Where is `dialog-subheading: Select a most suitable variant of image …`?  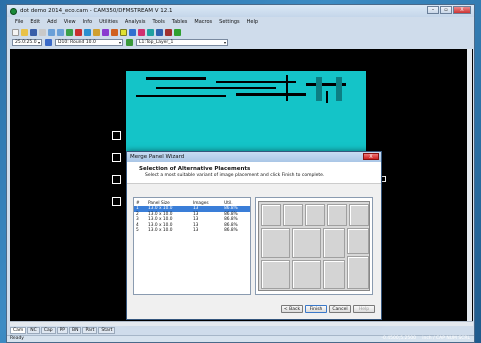
dialog-subheading: Select a most suitable variant of image … is located at coordinates (235, 175).